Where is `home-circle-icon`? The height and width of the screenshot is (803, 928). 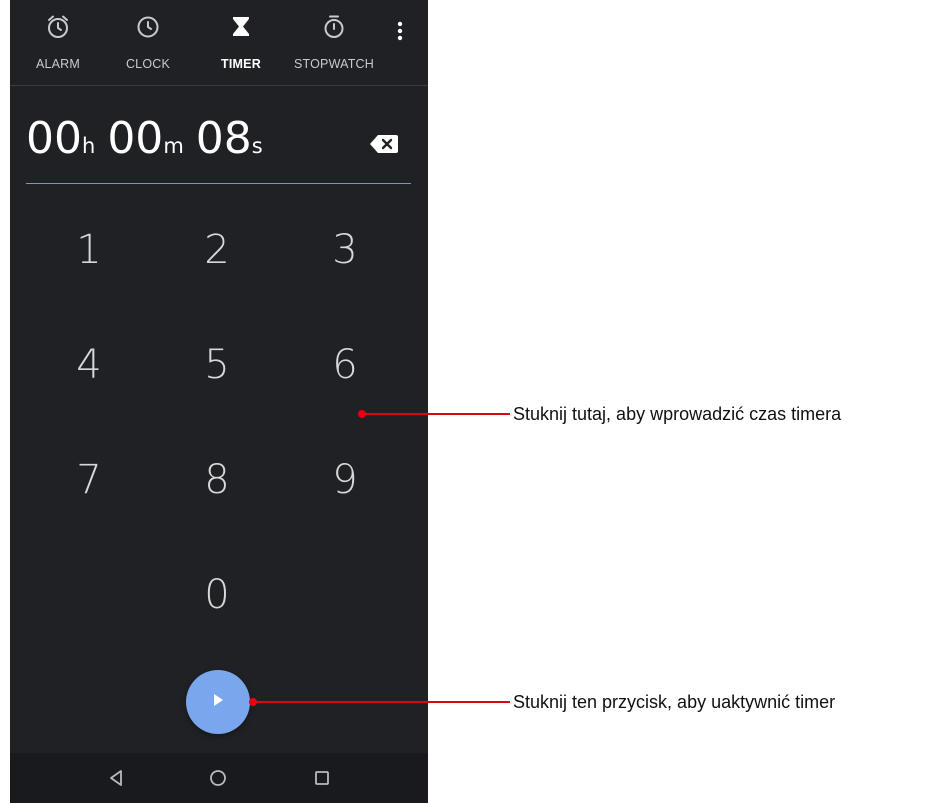
home-circle-icon is located at coordinates (218, 778).